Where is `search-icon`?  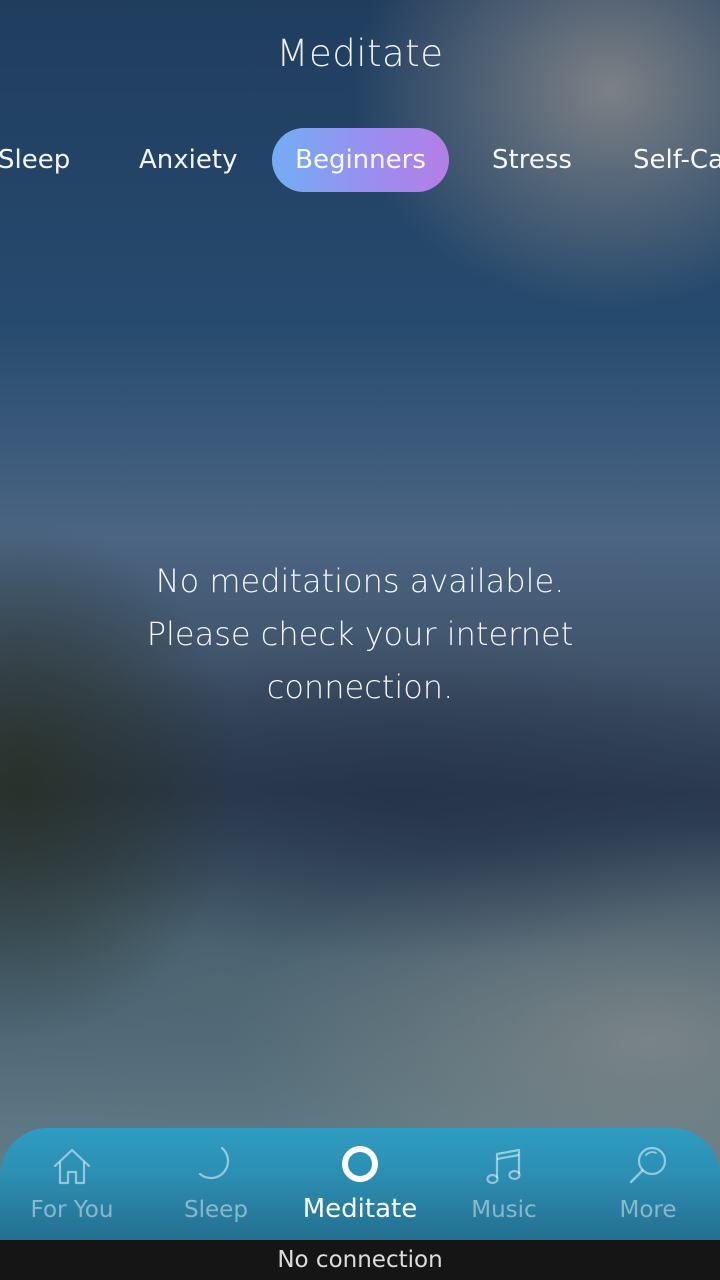
search-icon is located at coordinates (648, 1165).